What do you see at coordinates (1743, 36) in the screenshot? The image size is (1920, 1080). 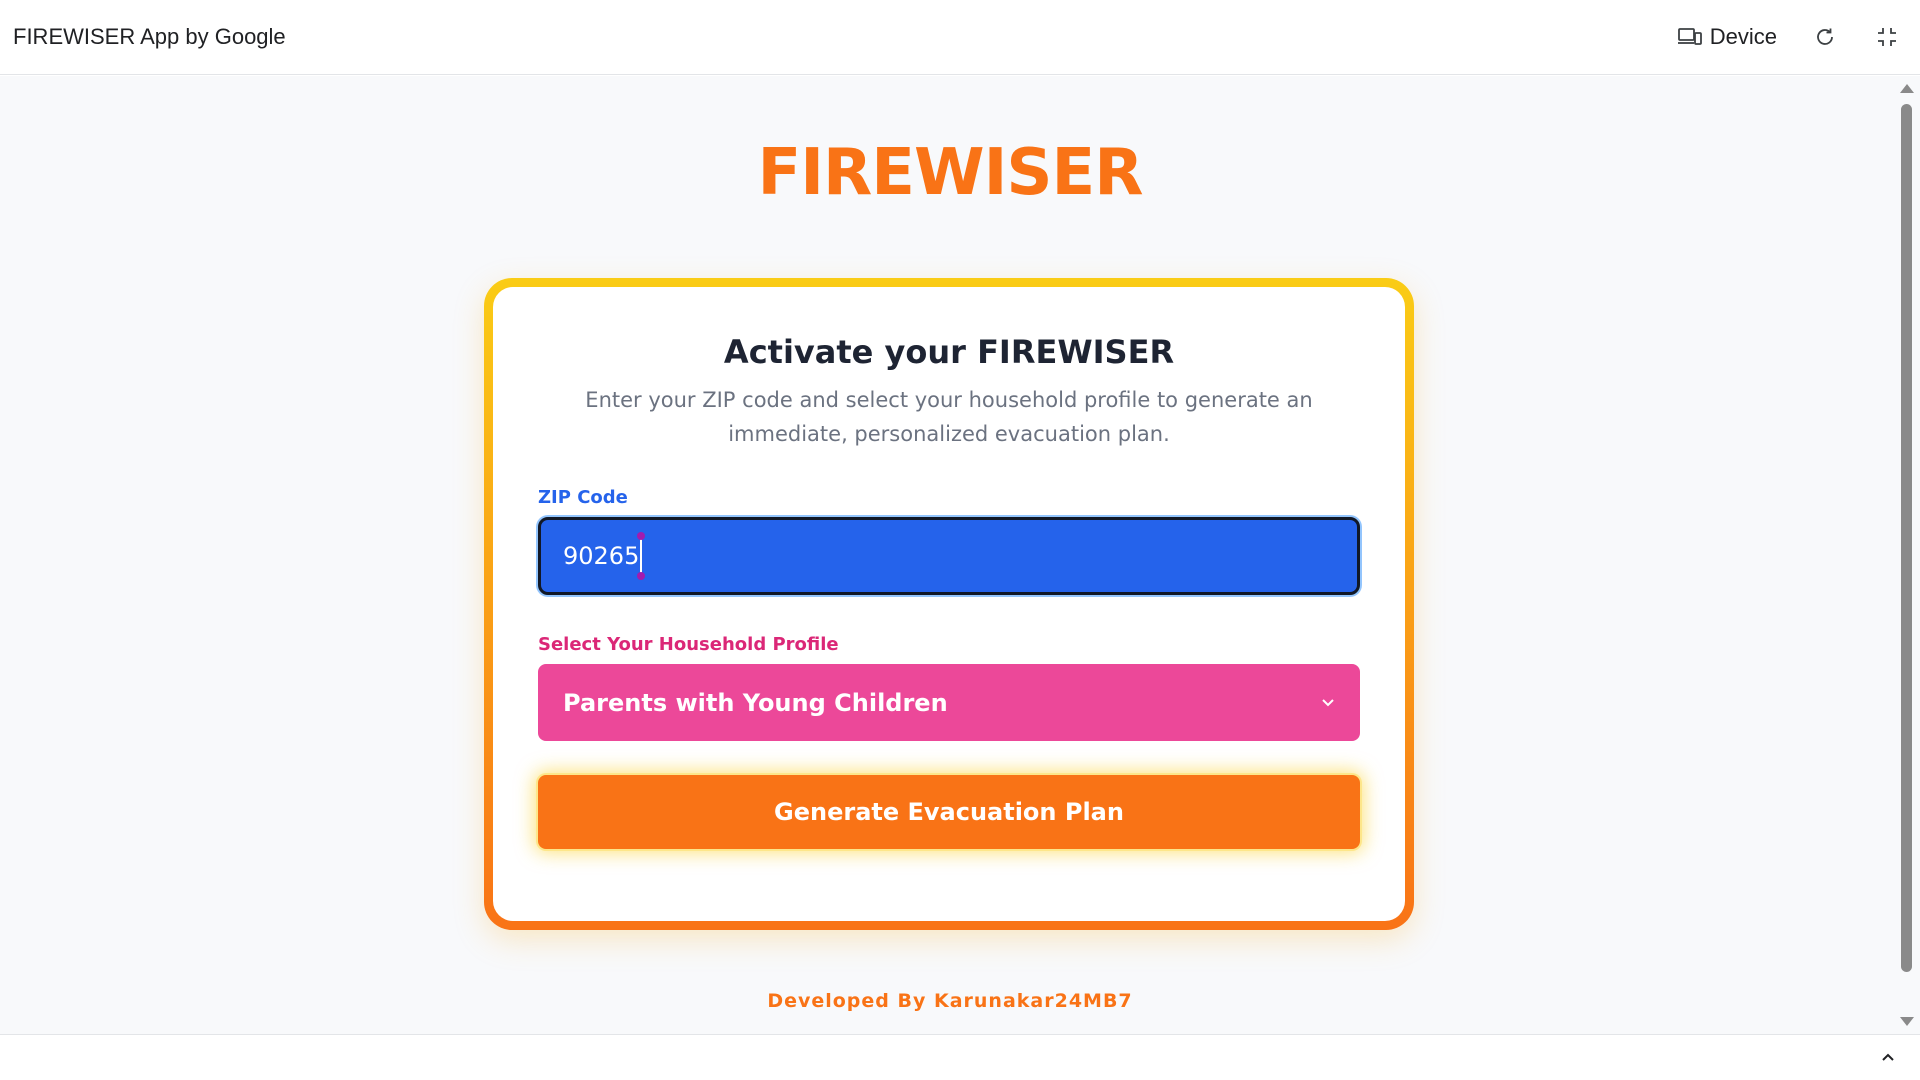 I see `device-label: Device` at bounding box center [1743, 36].